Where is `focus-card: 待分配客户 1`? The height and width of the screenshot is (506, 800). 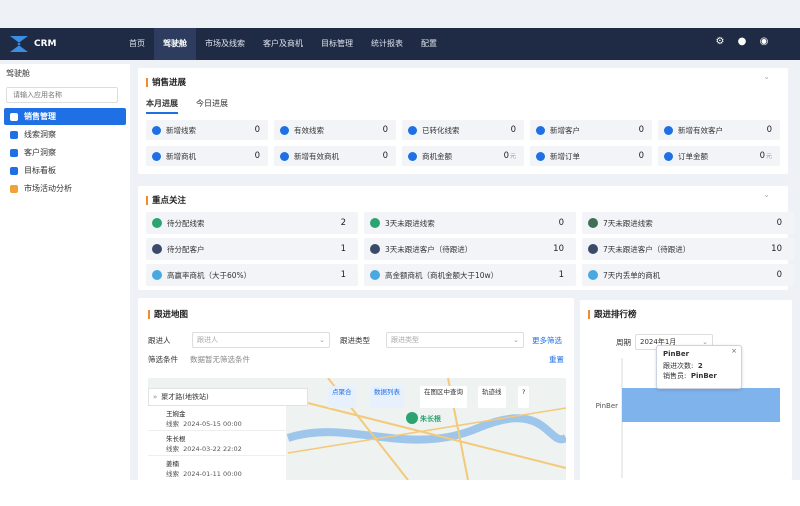 focus-card: 待分配客户 1 is located at coordinates (252, 249).